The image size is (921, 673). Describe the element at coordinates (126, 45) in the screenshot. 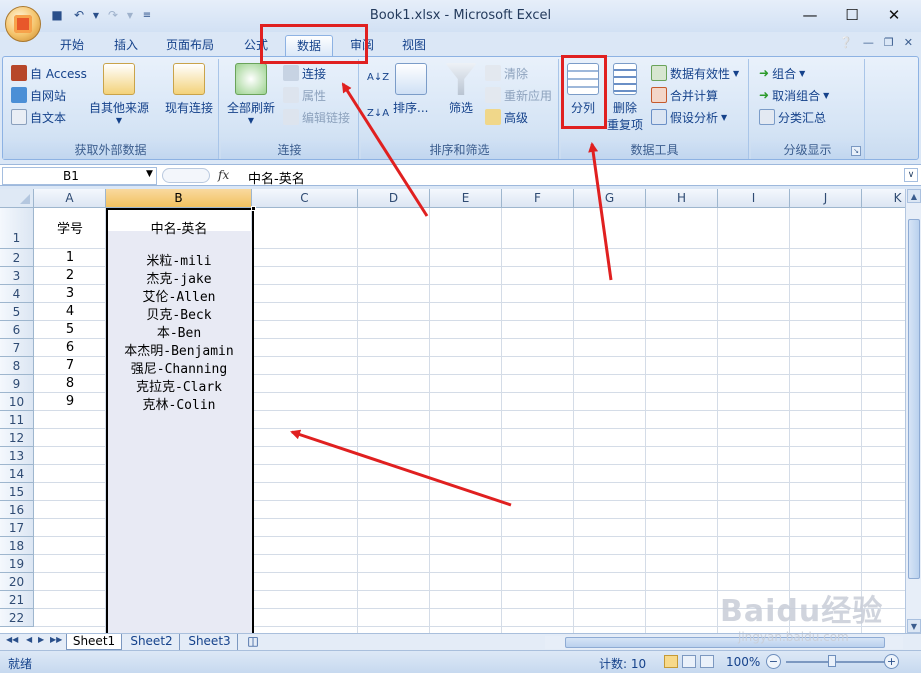

I see `tab-insert: 插入` at that location.